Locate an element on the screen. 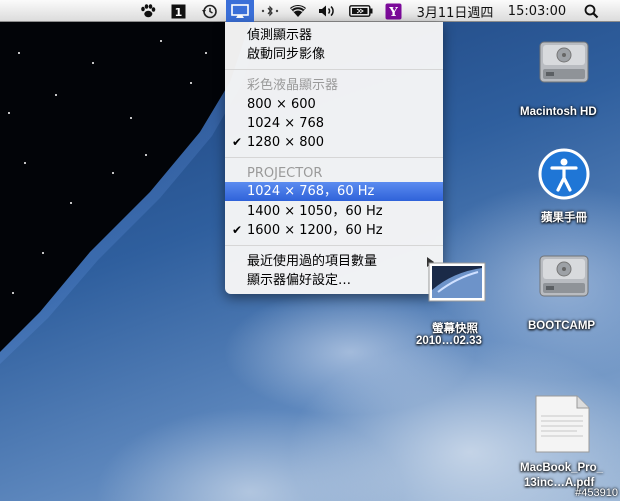 Image resolution: width=620 pixels, height=501 pixels. macintosh-hd-icon is located at coordinates (564, 64).